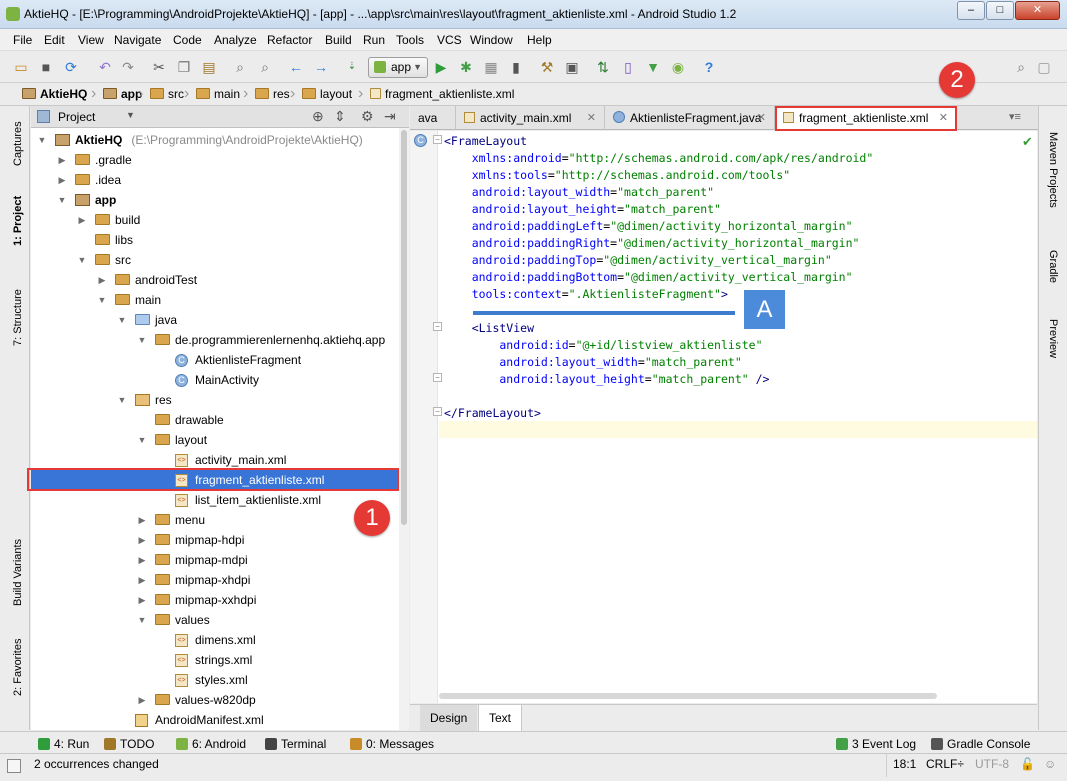 This screenshot has width=1067, height=781. Describe the element at coordinates (215, 560) in the screenshot. I see `tree-item: ▶ mipmap-mdpi` at that location.